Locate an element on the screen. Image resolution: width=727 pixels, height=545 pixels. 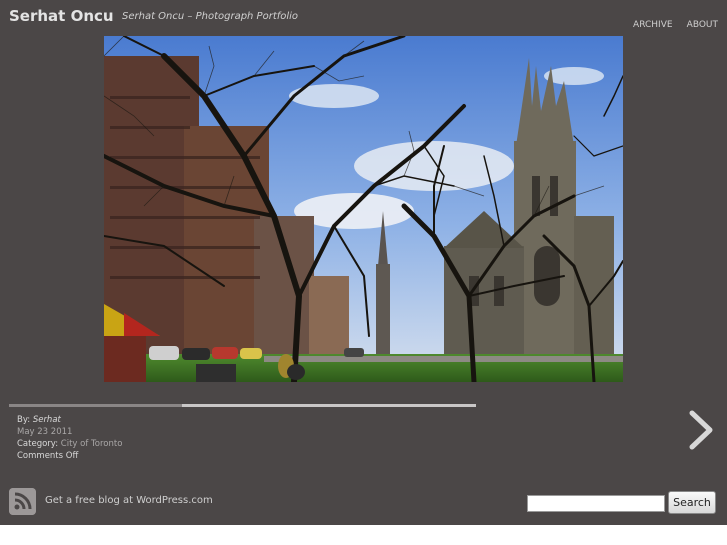
category-label: Category: is located at coordinates (38, 444).